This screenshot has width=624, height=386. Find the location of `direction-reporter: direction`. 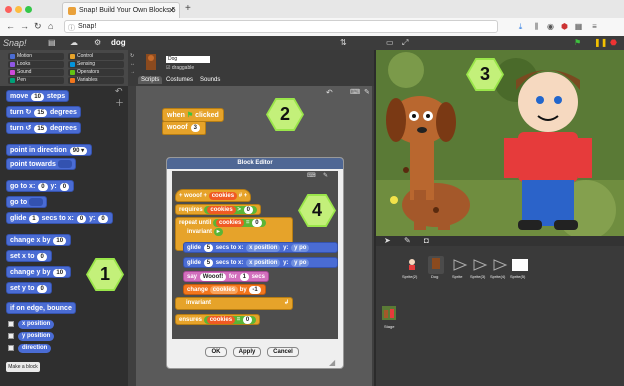

direction-reporter: direction is located at coordinates (35, 348).